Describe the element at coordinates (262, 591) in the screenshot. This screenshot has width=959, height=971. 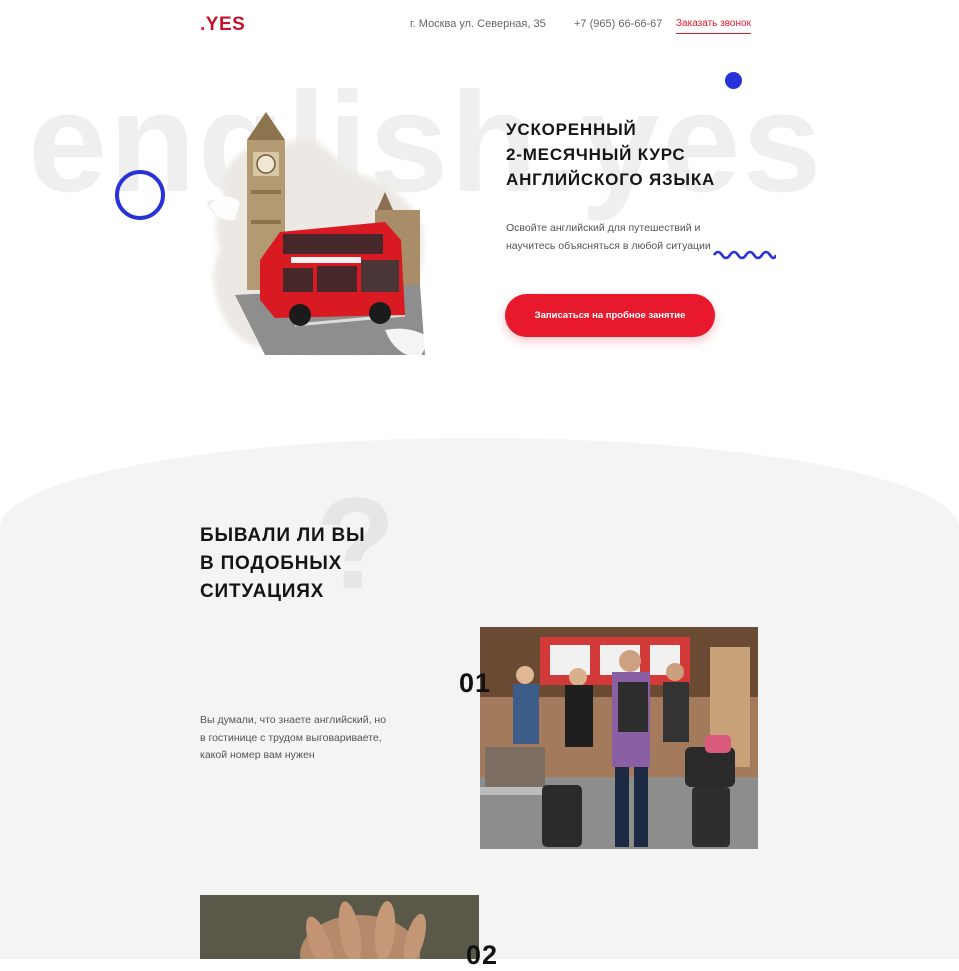
I see `situations-title-line: СИТУАЦИЯХ` at that location.